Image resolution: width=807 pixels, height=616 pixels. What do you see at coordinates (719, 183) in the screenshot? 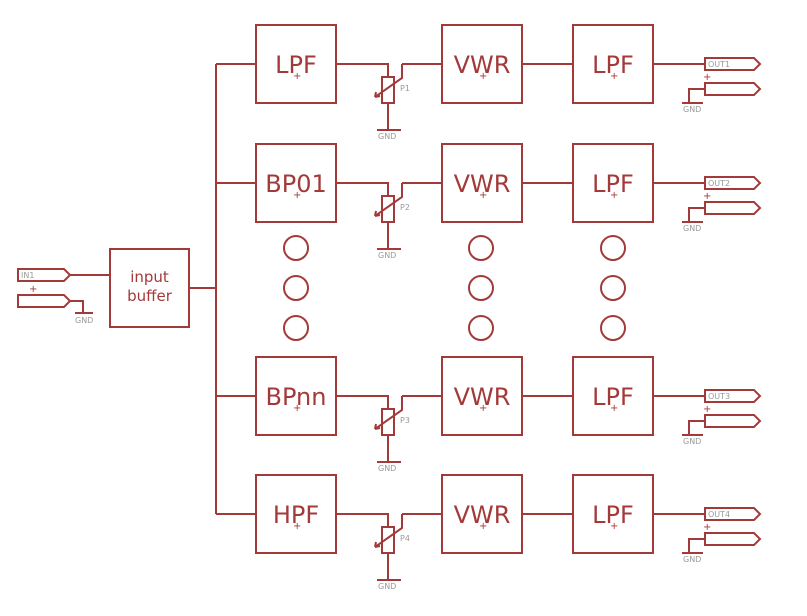
I see `output-label: OUT2` at bounding box center [719, 183].